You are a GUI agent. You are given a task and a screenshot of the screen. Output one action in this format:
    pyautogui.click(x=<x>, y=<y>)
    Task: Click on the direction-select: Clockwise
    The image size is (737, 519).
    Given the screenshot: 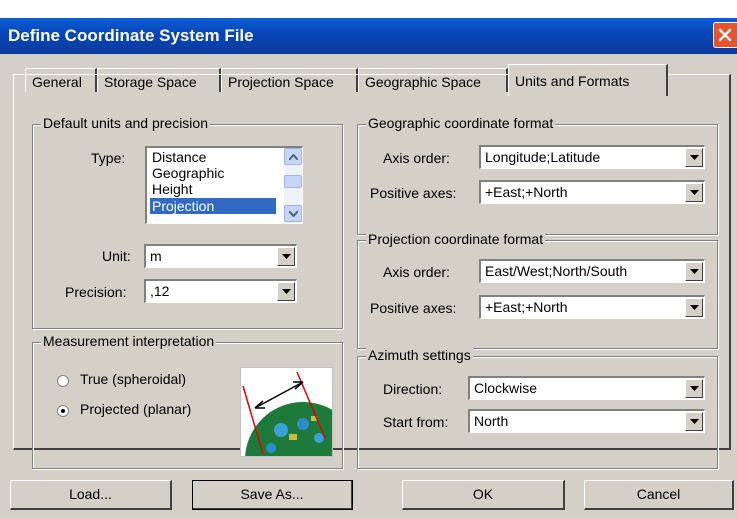 What is the action you would take?
    pyautogui.click(x=586, y=388)
    